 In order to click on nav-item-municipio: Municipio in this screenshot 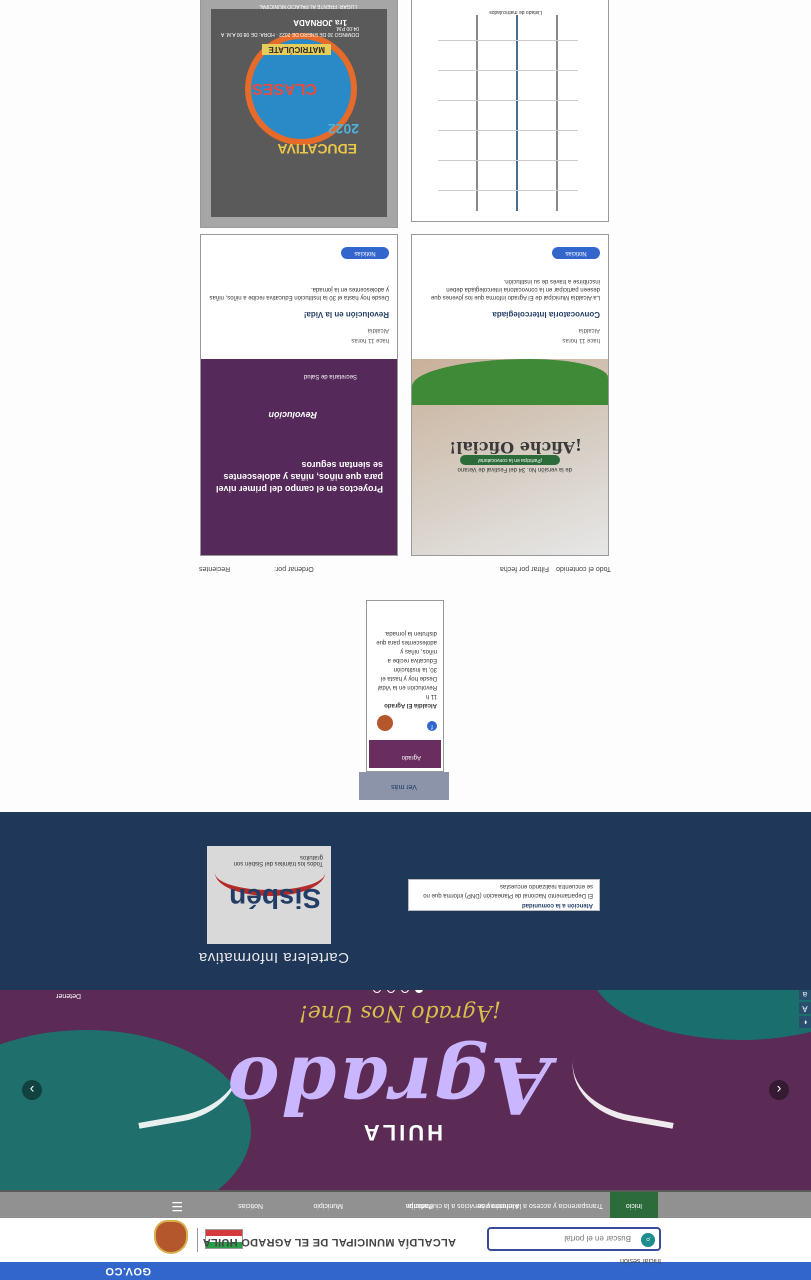, I will do `click(323, 1205)`.